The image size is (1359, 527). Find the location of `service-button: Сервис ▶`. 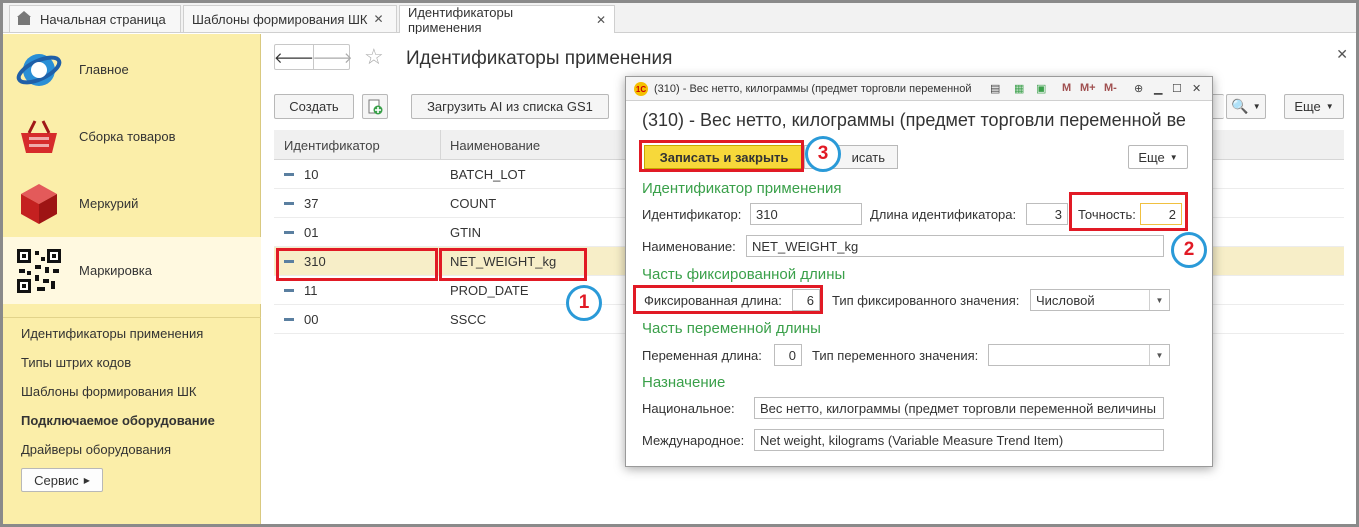

service-button: Сервис ▶ is located at coordinates (62, 480).